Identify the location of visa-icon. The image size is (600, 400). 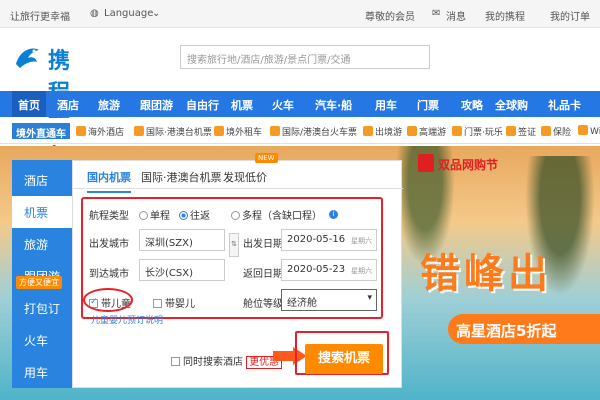
(511, 131).